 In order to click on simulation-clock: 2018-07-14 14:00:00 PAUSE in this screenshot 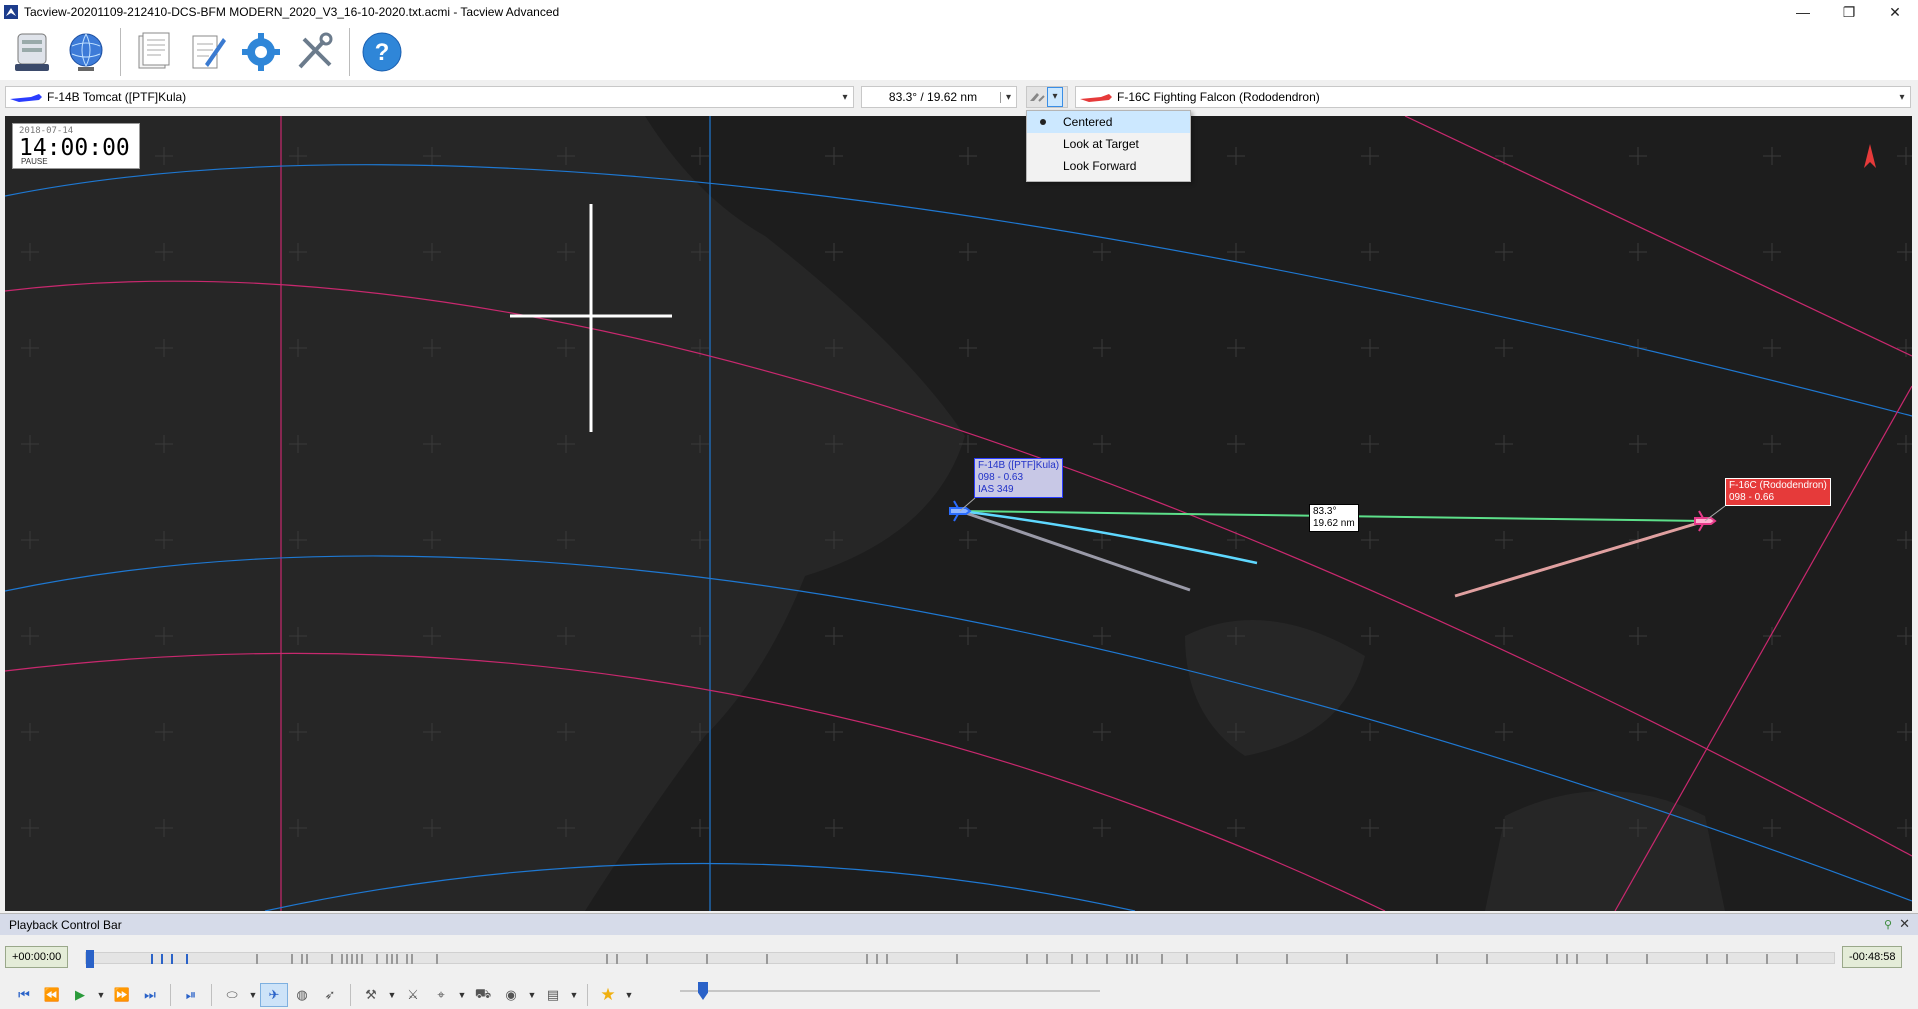, I will do `click(76, 146)`.